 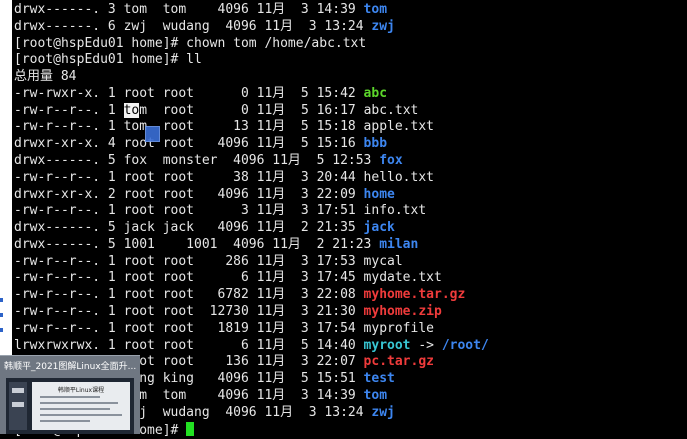 What do you see at coordinates (402, 278) in the screenshot?
I see `file-name: mydate.txt` at bounding box center [402, 278].